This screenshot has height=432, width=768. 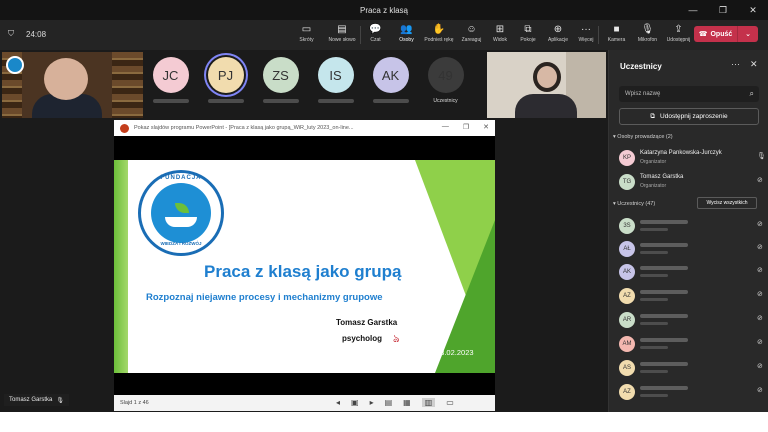 I want to click on participant-row: AR ⊘, so click(x=692, y=321).